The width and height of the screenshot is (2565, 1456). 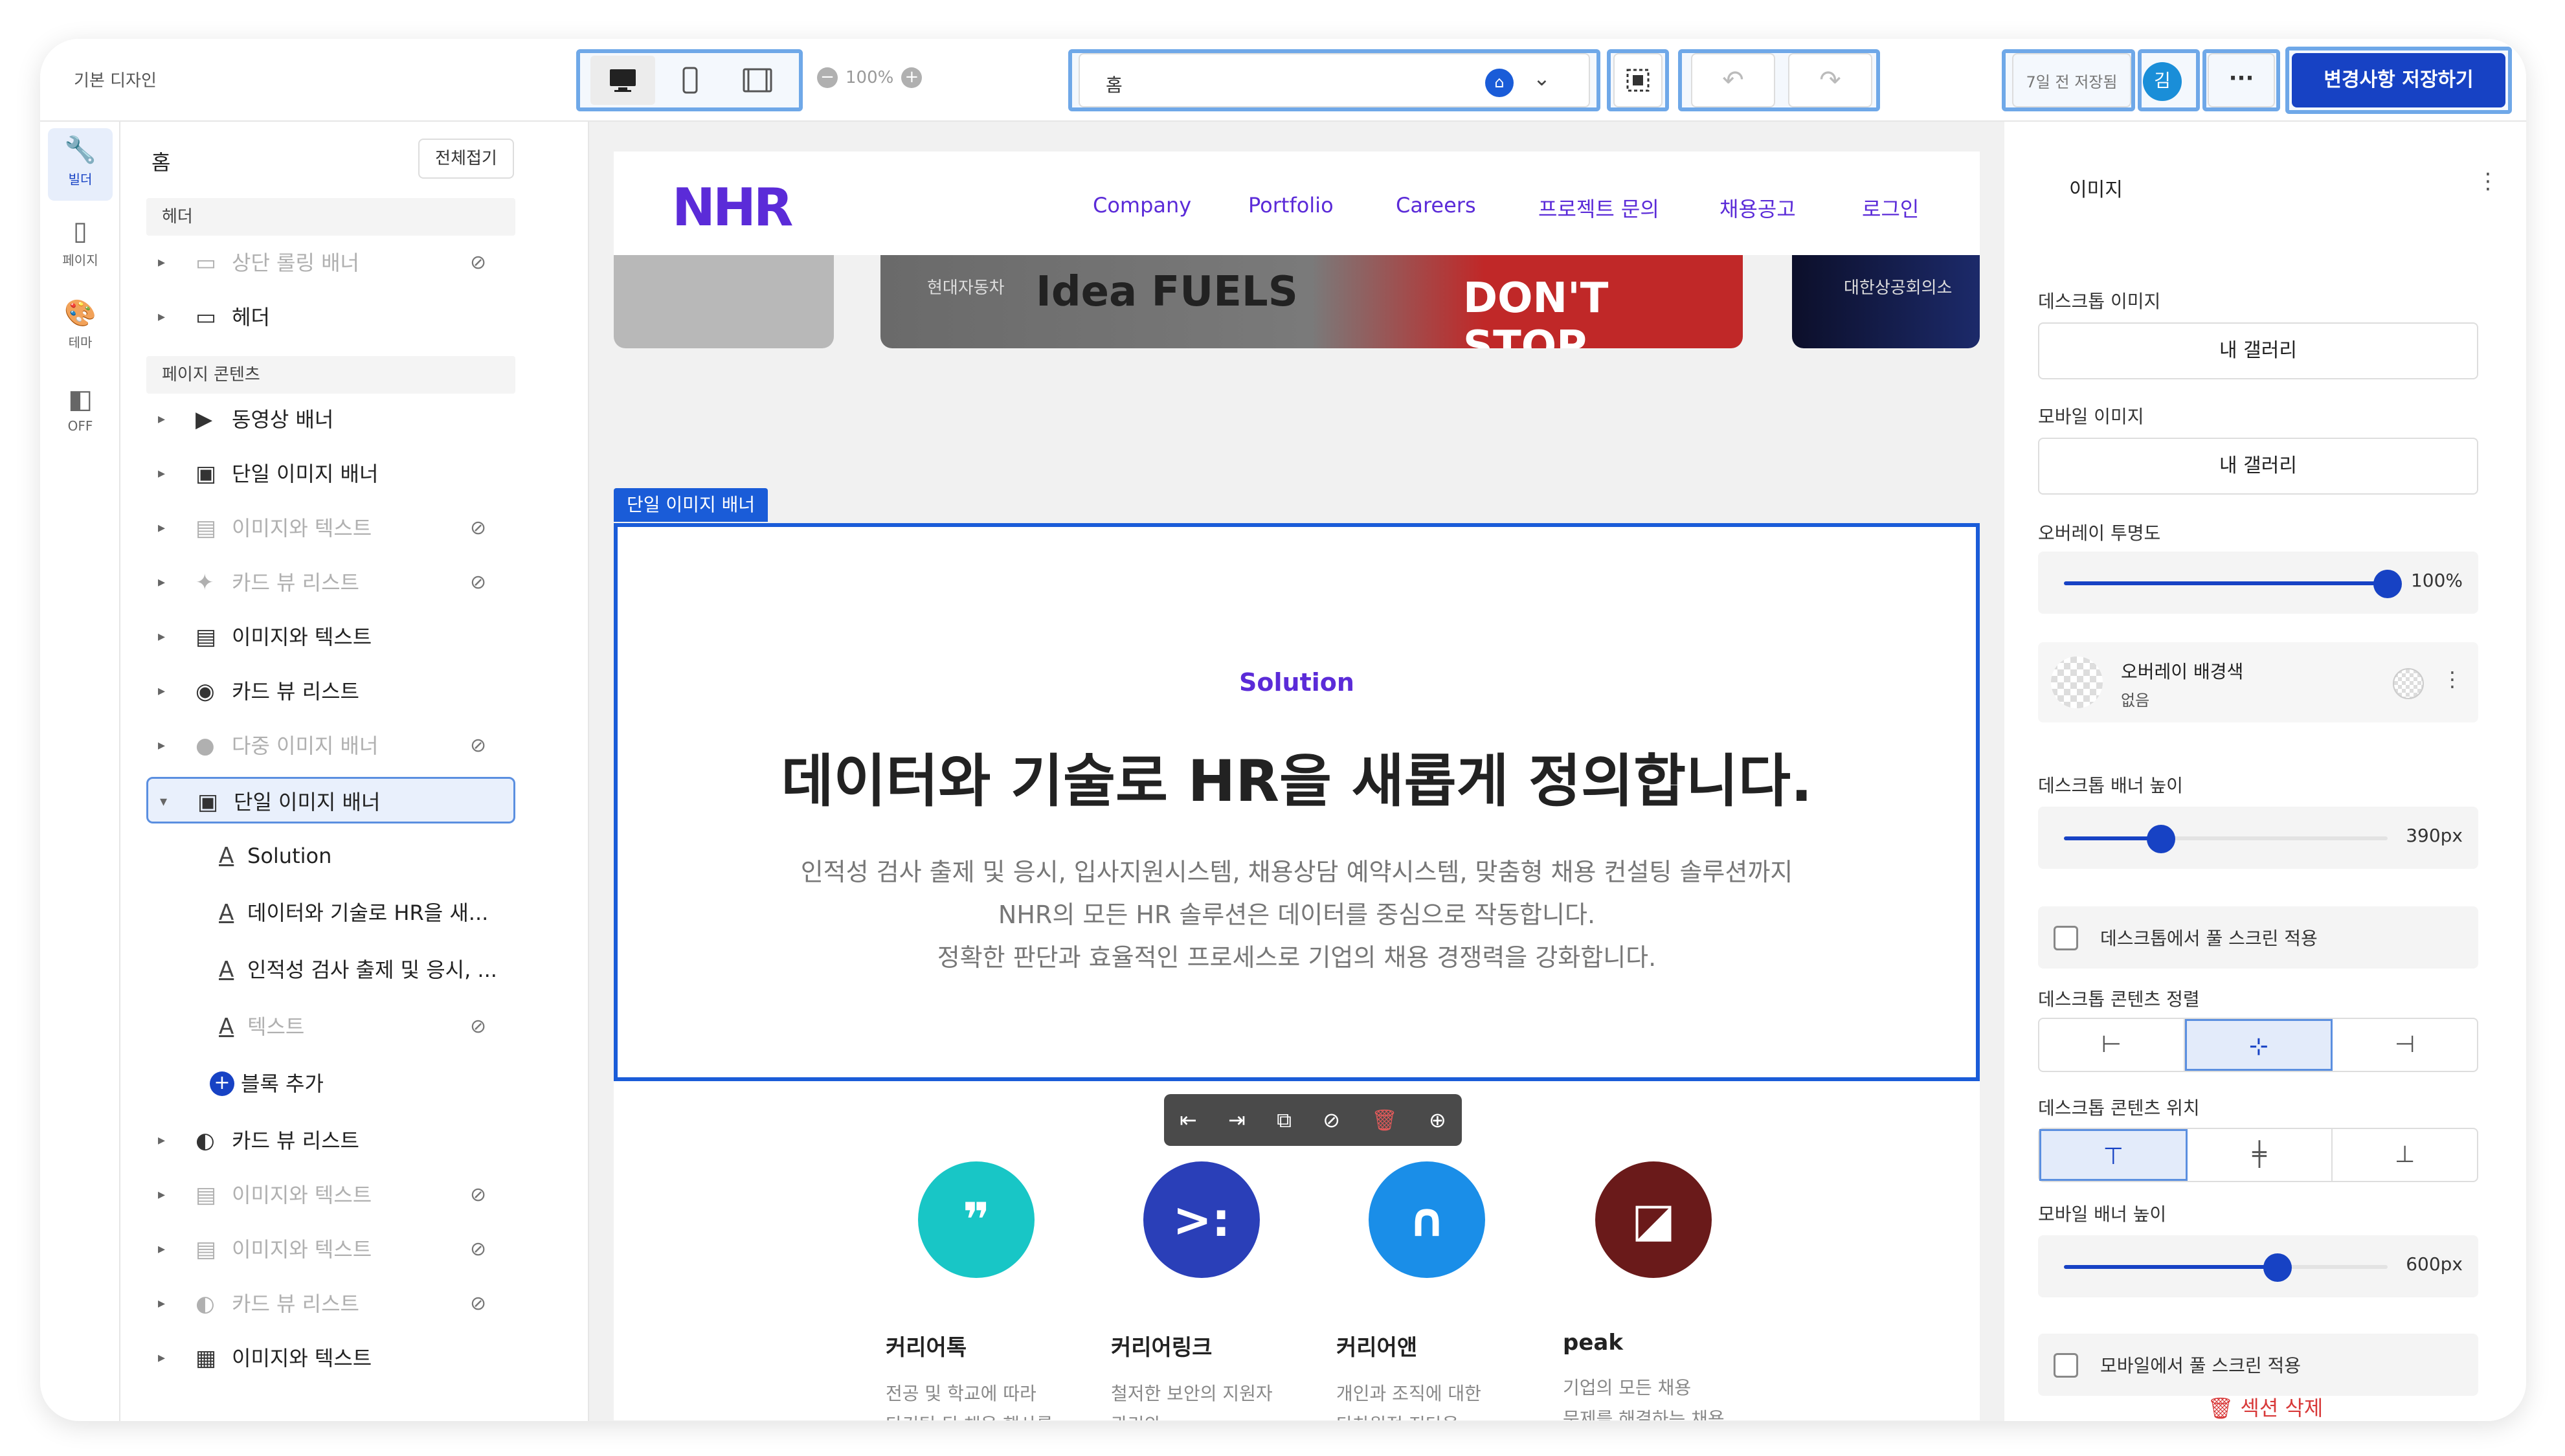 What do you see at coordinates (983, 1291) in the screenshot?
I see `product-card: ❞ 커리어톡 전공 및 학교에 따라타깃팅 된 채용 행사를` at bounding box center [983, 1291].